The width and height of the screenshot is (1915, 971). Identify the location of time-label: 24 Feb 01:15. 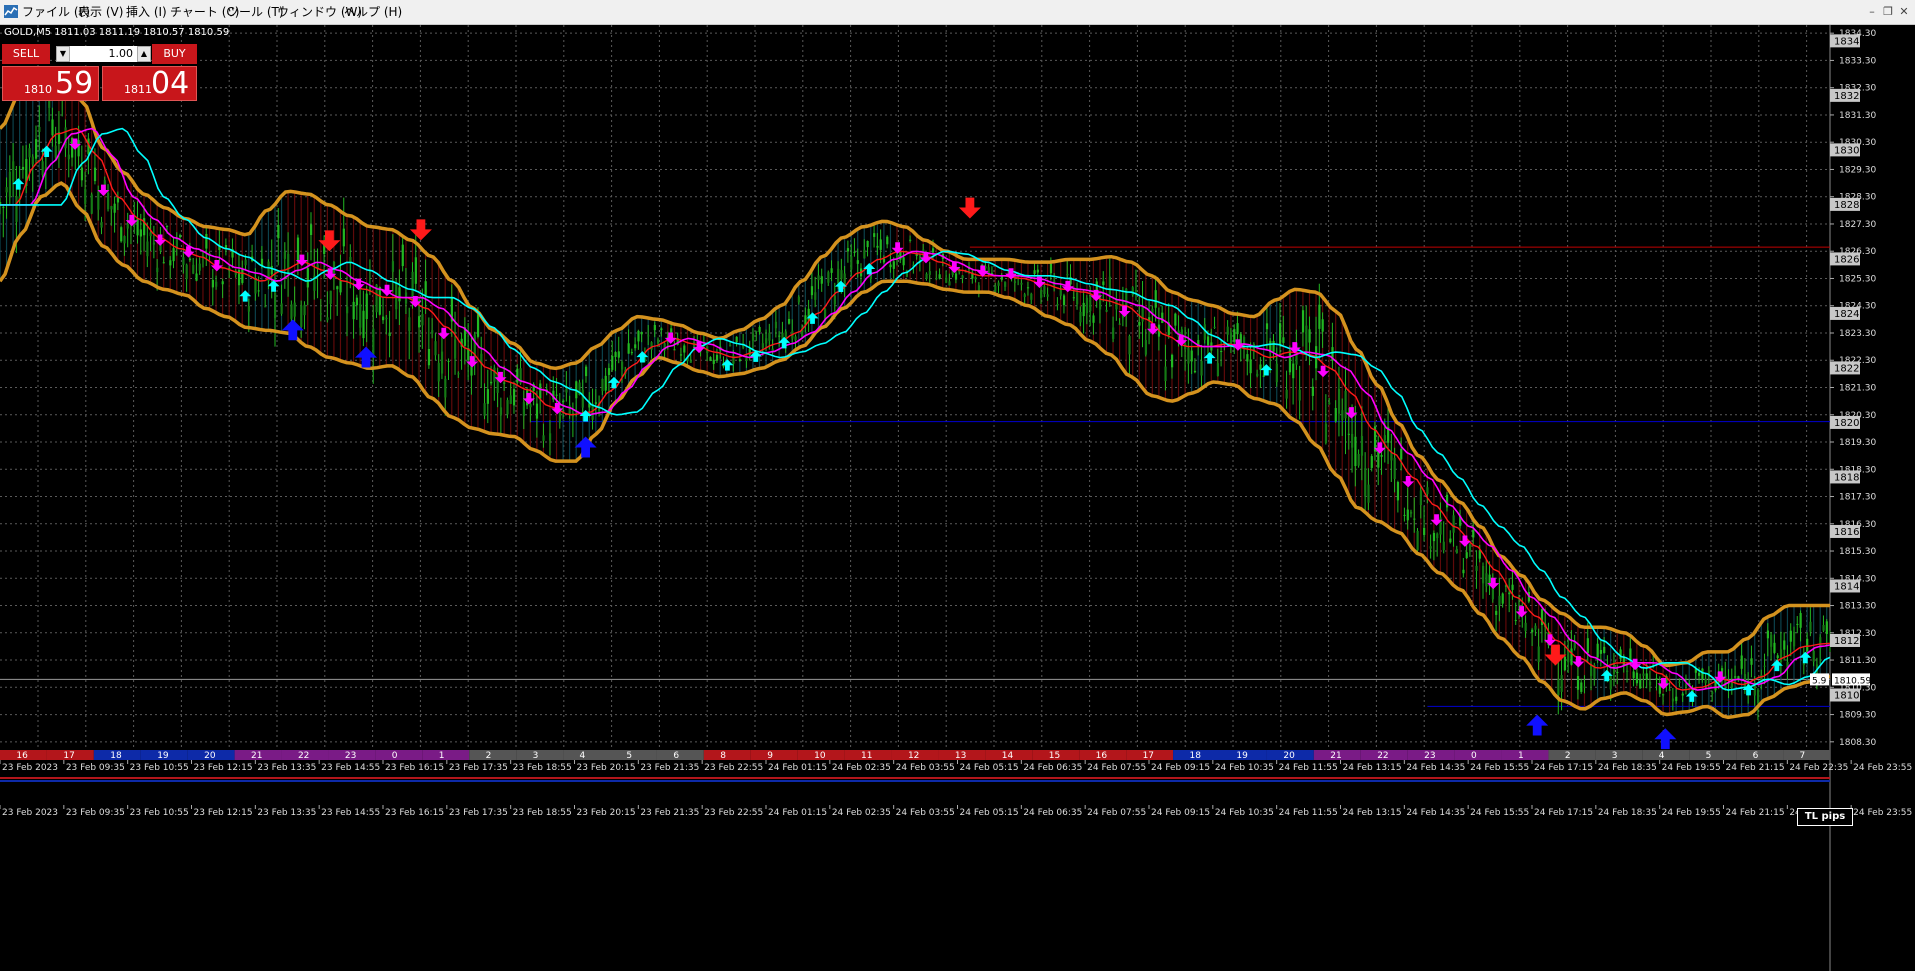
(797, 768).